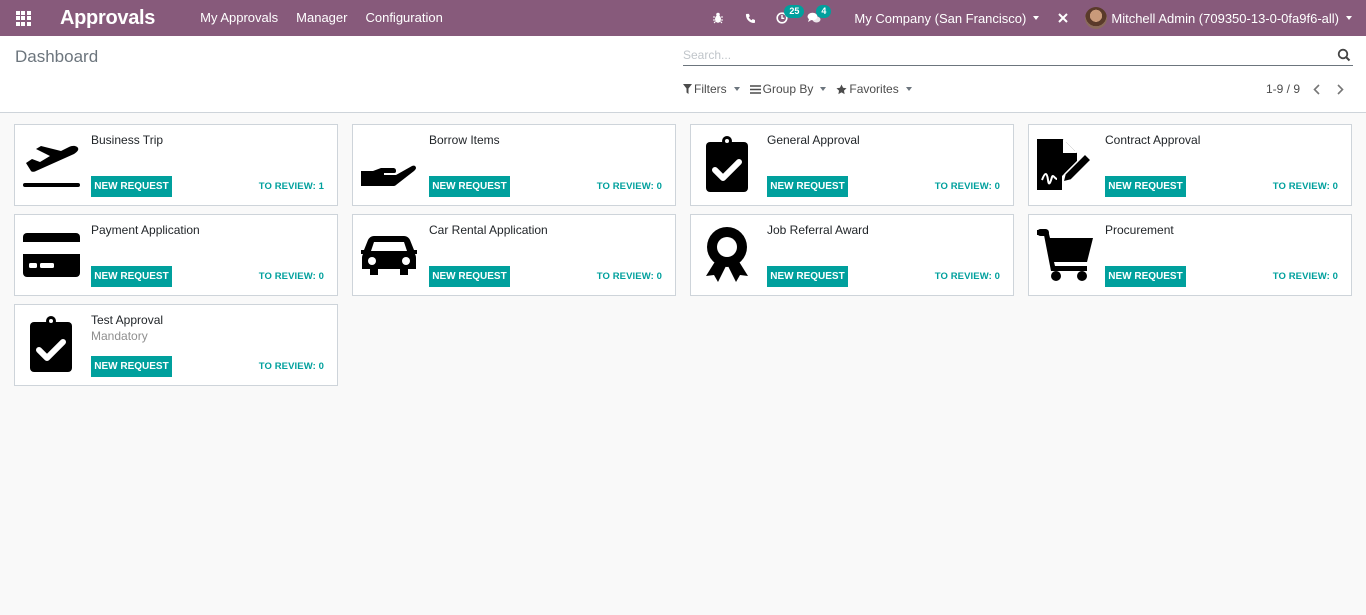  What do you see at coordinates (1344, 55) in the screenshot?
I see `search-icon` at bounding box center [1344, 55].